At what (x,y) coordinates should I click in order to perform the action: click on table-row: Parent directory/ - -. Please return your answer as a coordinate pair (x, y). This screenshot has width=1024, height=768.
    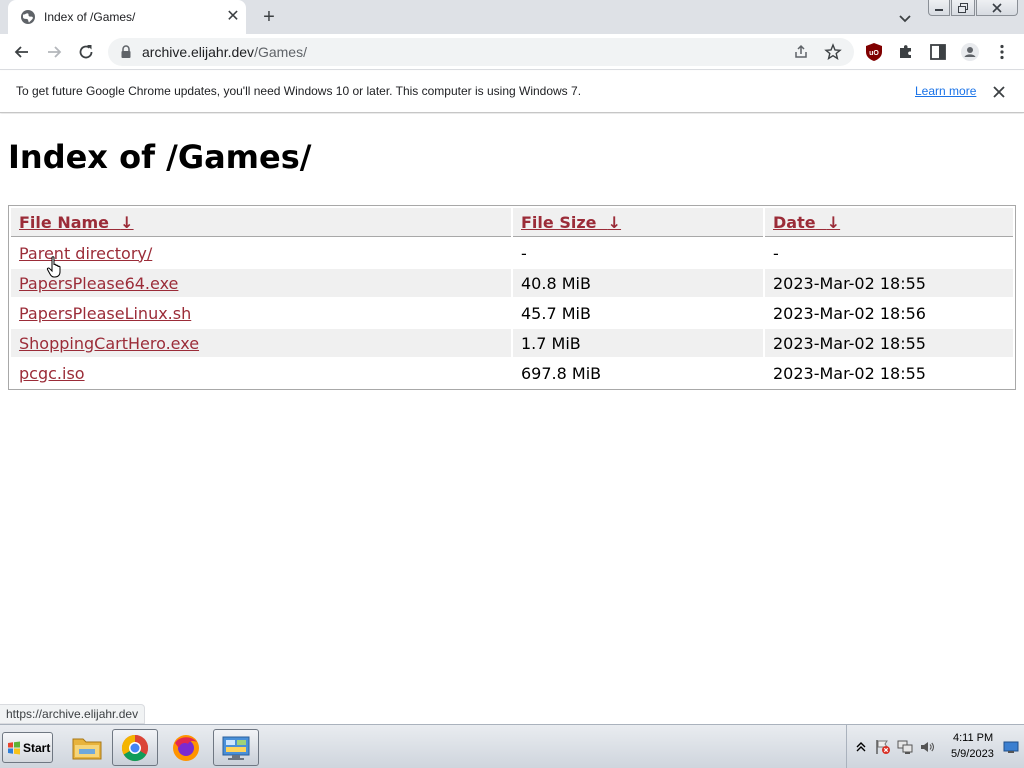
    Looking at the image, I should click on (512, 253).